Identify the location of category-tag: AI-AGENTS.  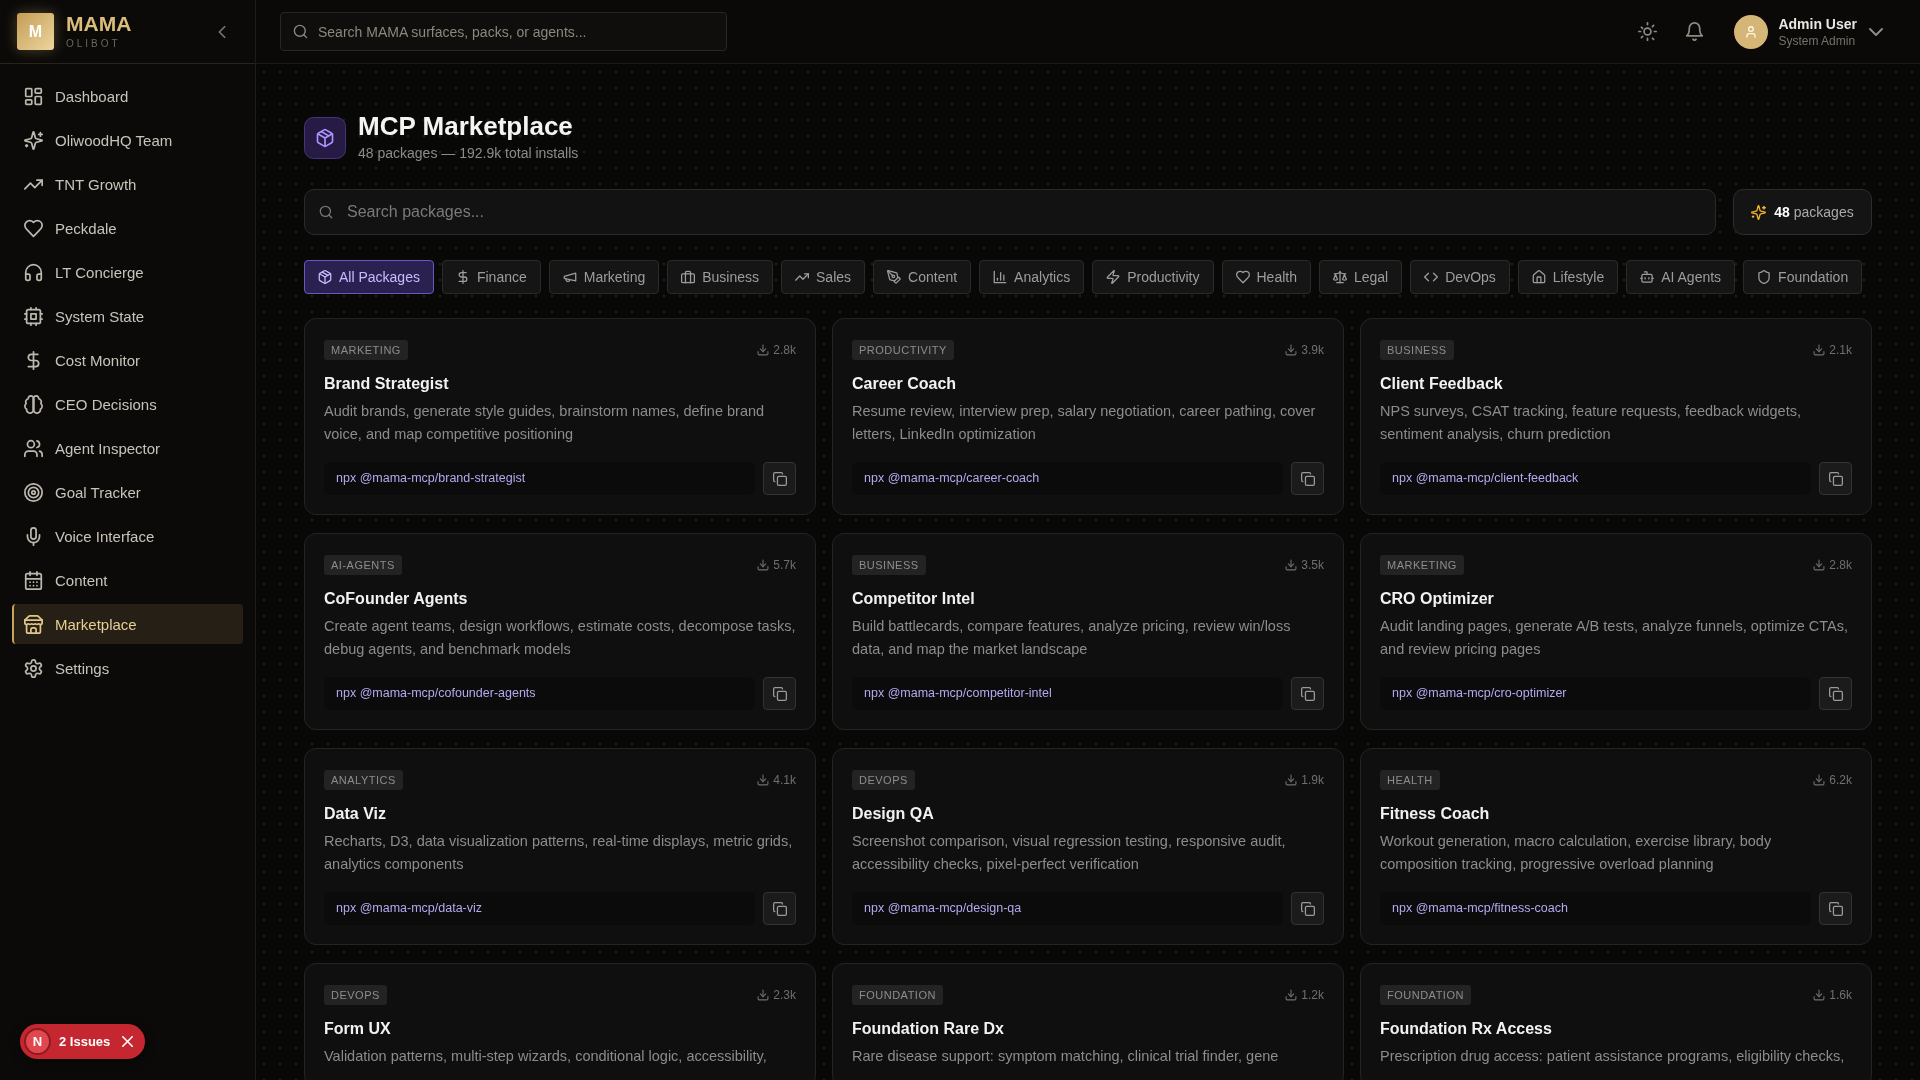
(363, 565).